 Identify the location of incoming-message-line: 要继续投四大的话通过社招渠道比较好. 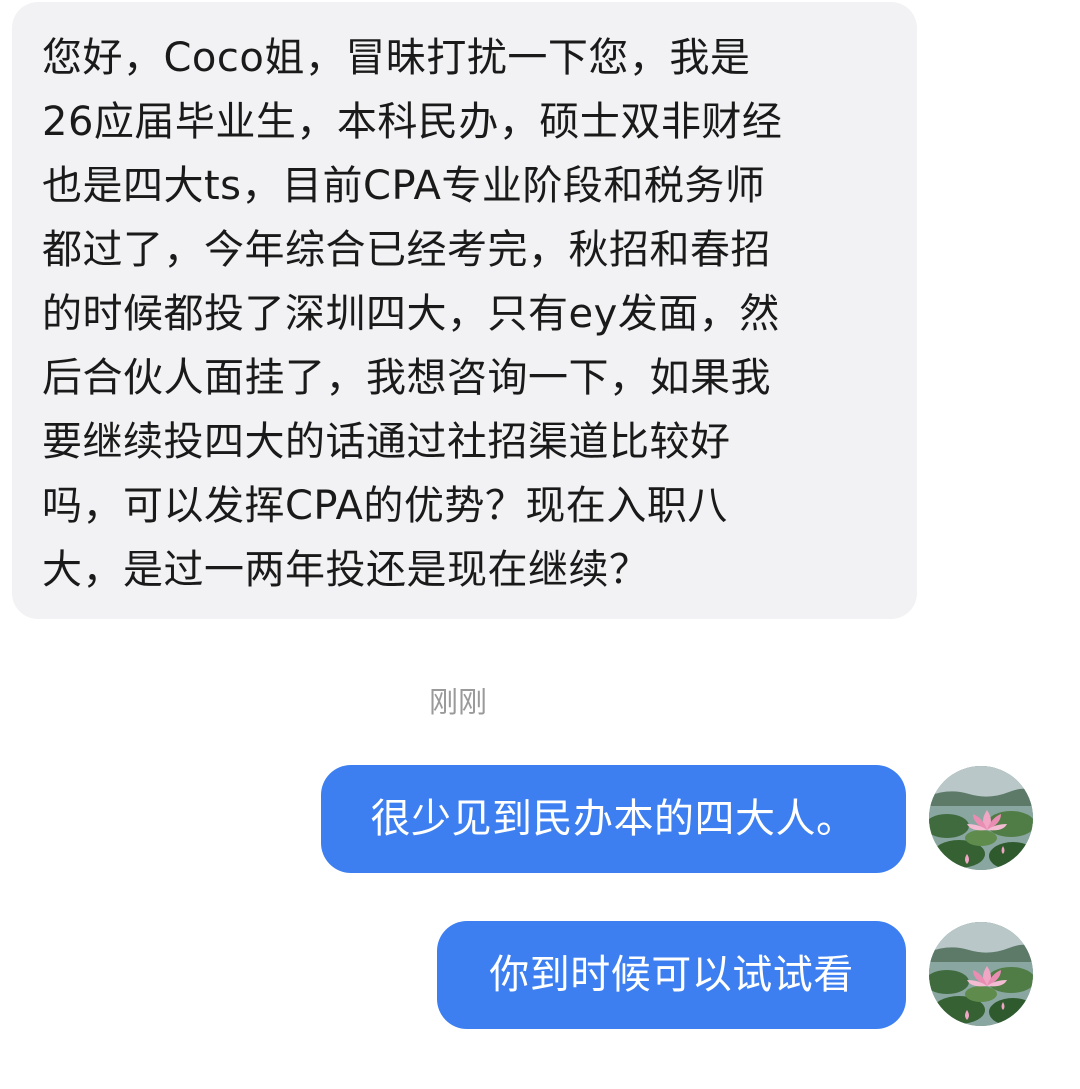
(386, 442).